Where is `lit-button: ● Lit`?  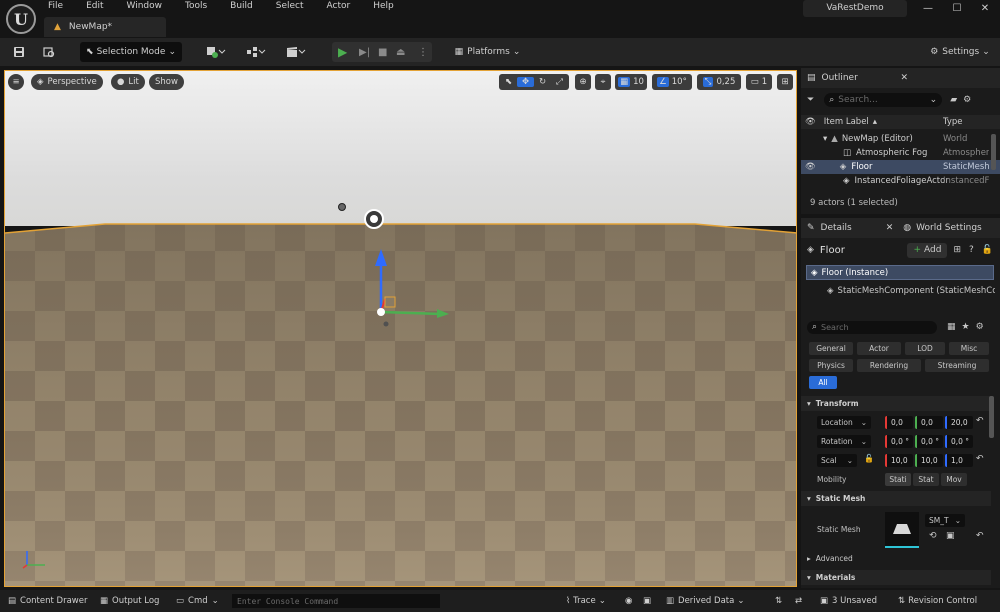
lit-button: ● Lit is located at coordinates (128, 82).